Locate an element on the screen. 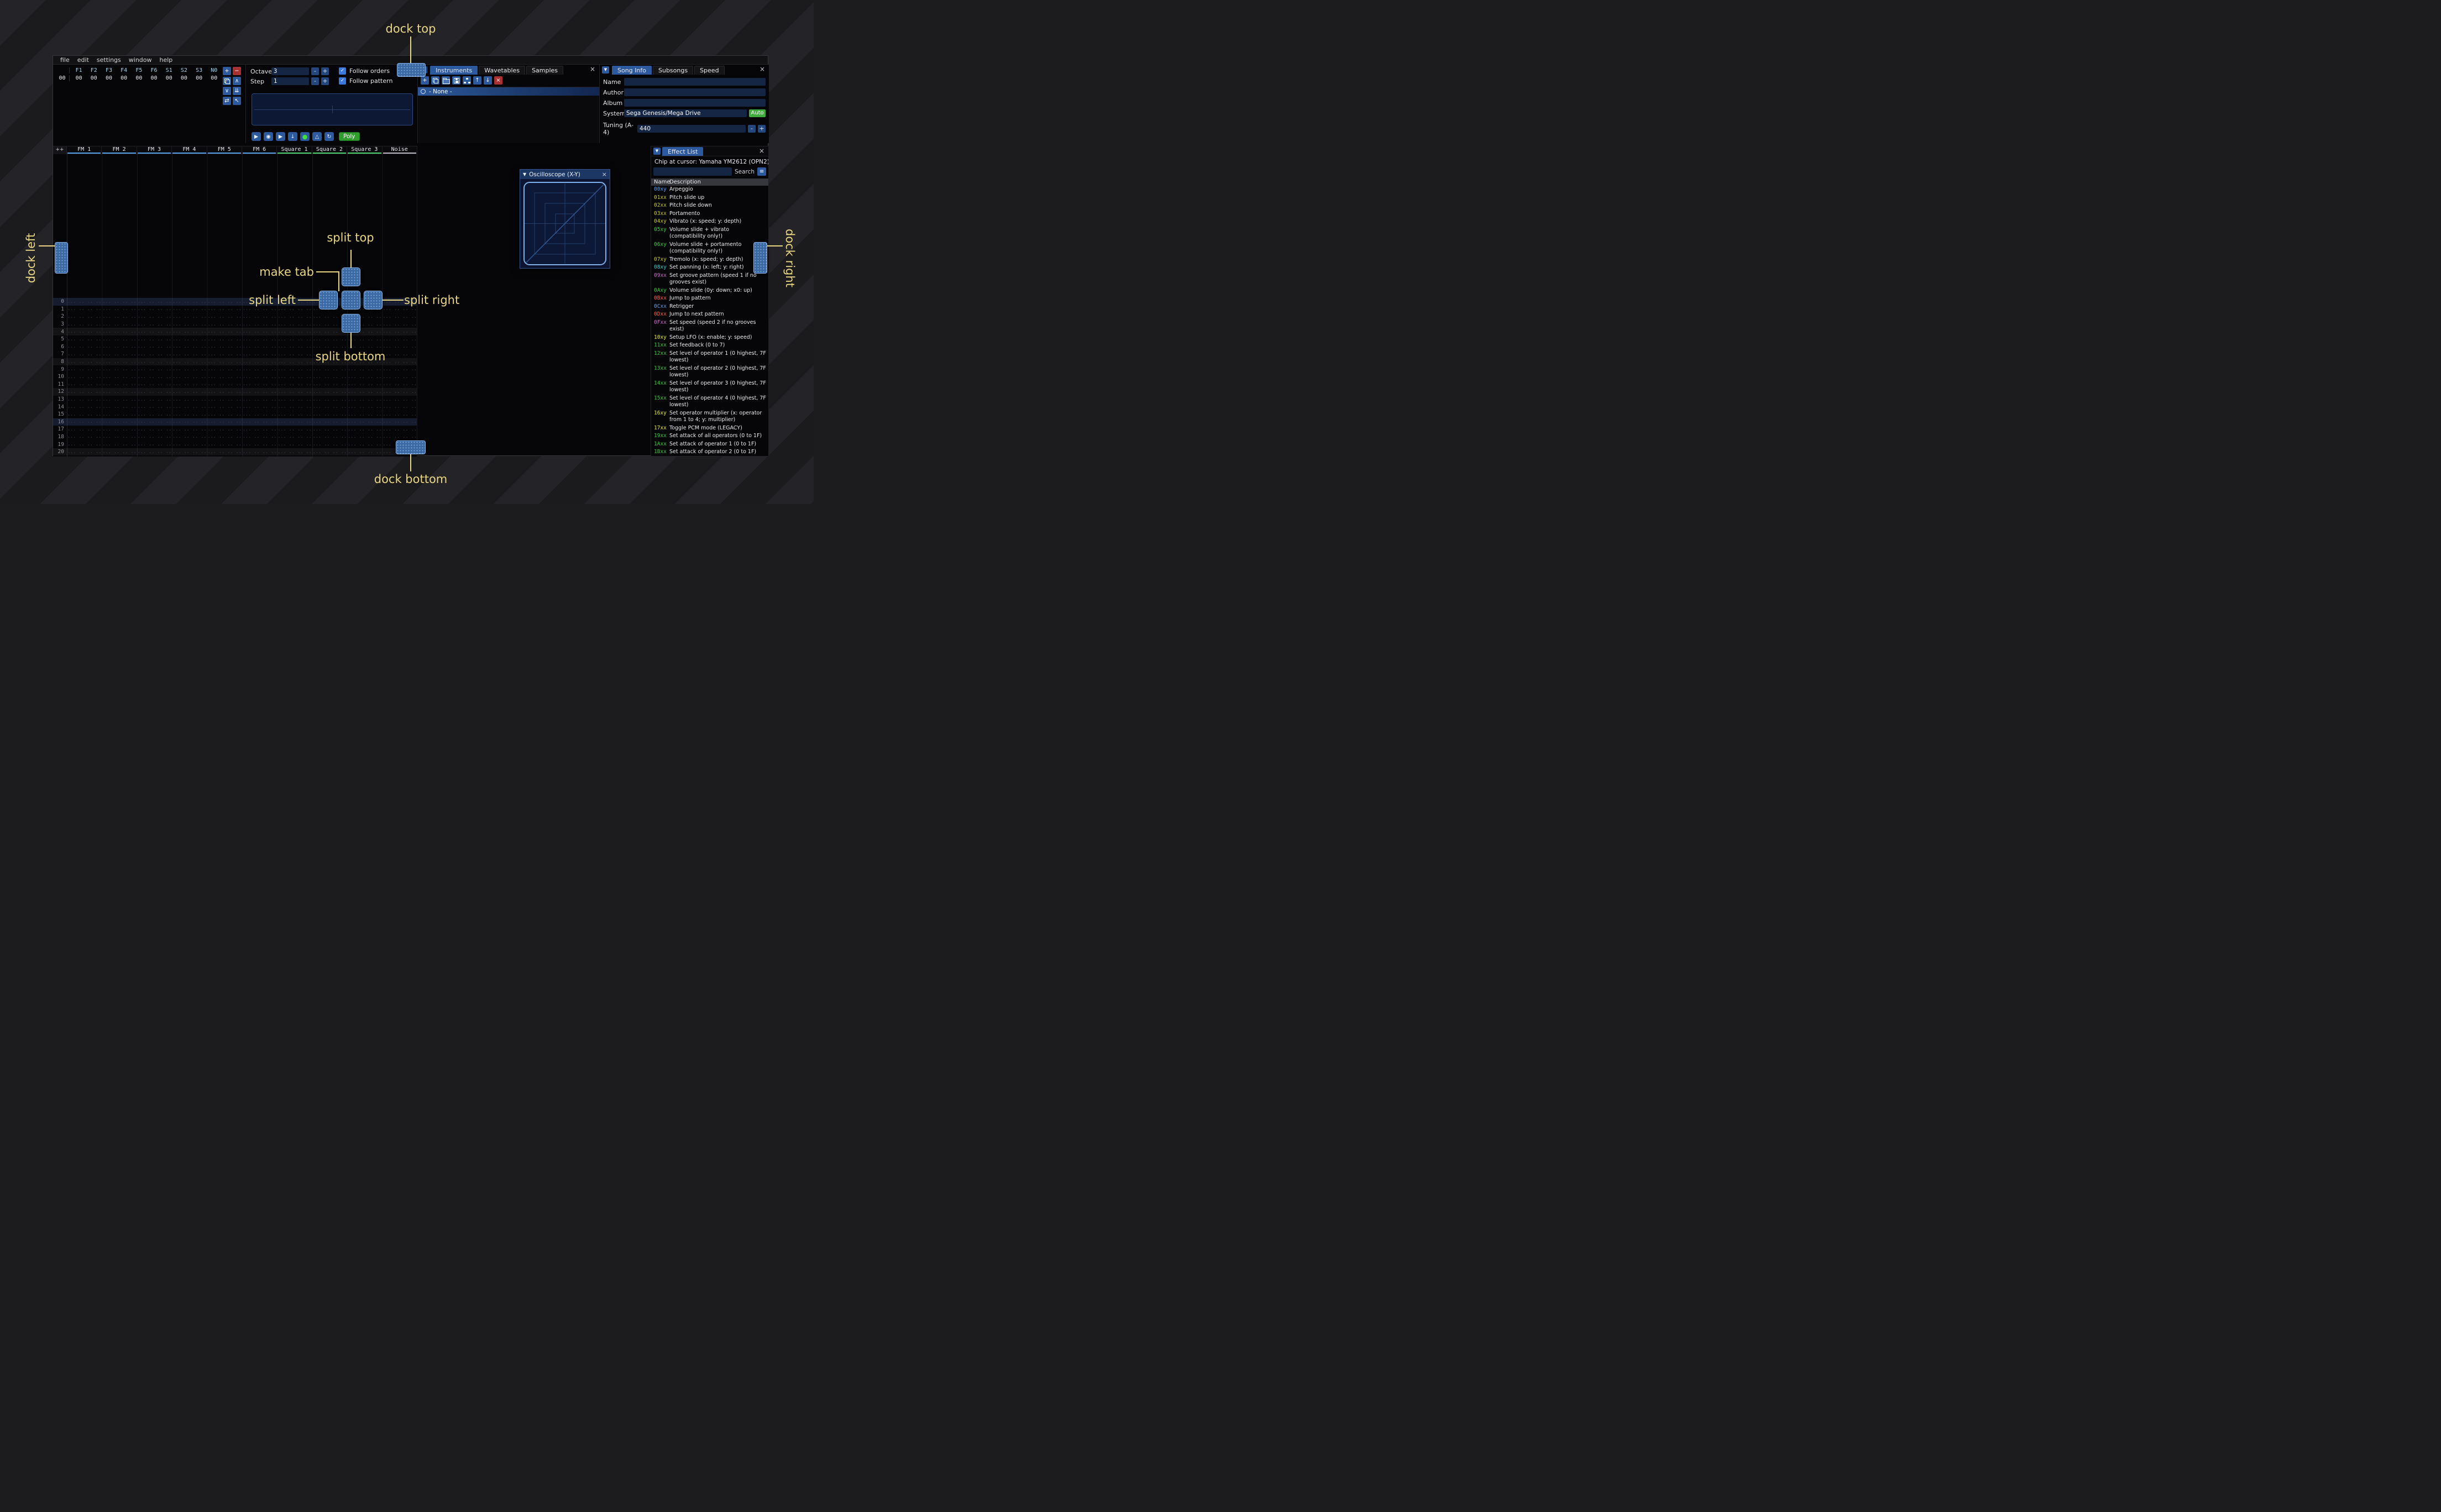 This screenshot has width=2441, height=1512. instrument-open-button is located at coordinates (446, 80).